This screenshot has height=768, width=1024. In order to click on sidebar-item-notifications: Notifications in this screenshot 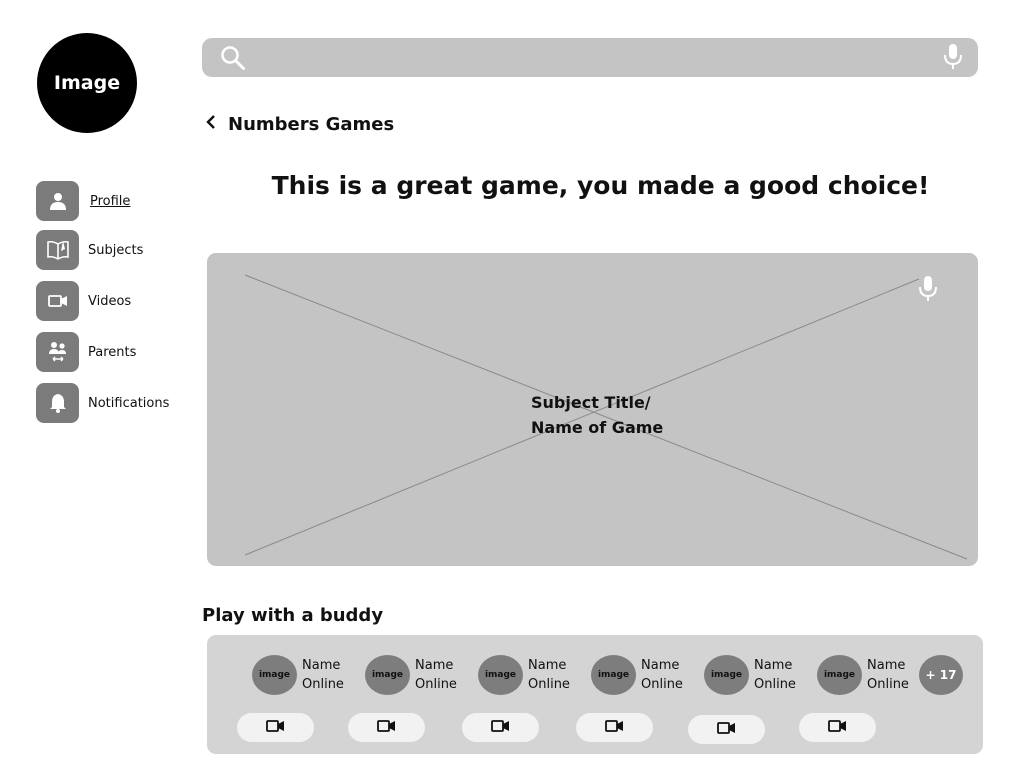, I will do `click(102, 403)`.